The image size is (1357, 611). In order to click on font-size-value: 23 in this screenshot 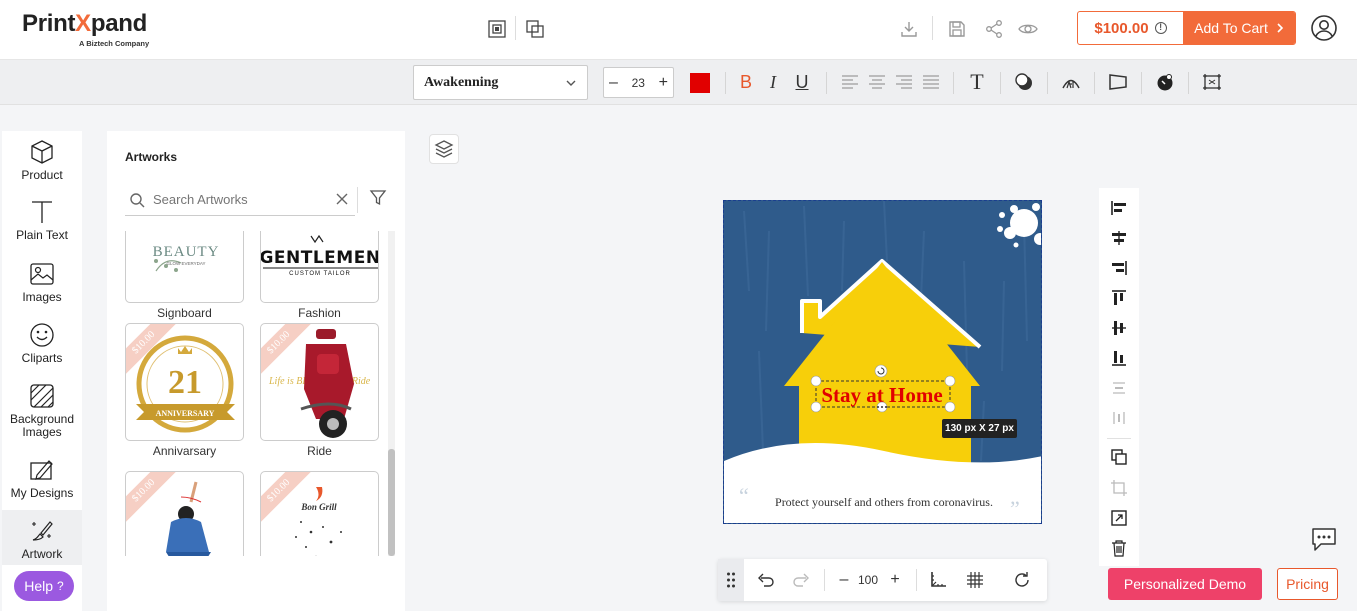, I will do `click(638, 83)`.